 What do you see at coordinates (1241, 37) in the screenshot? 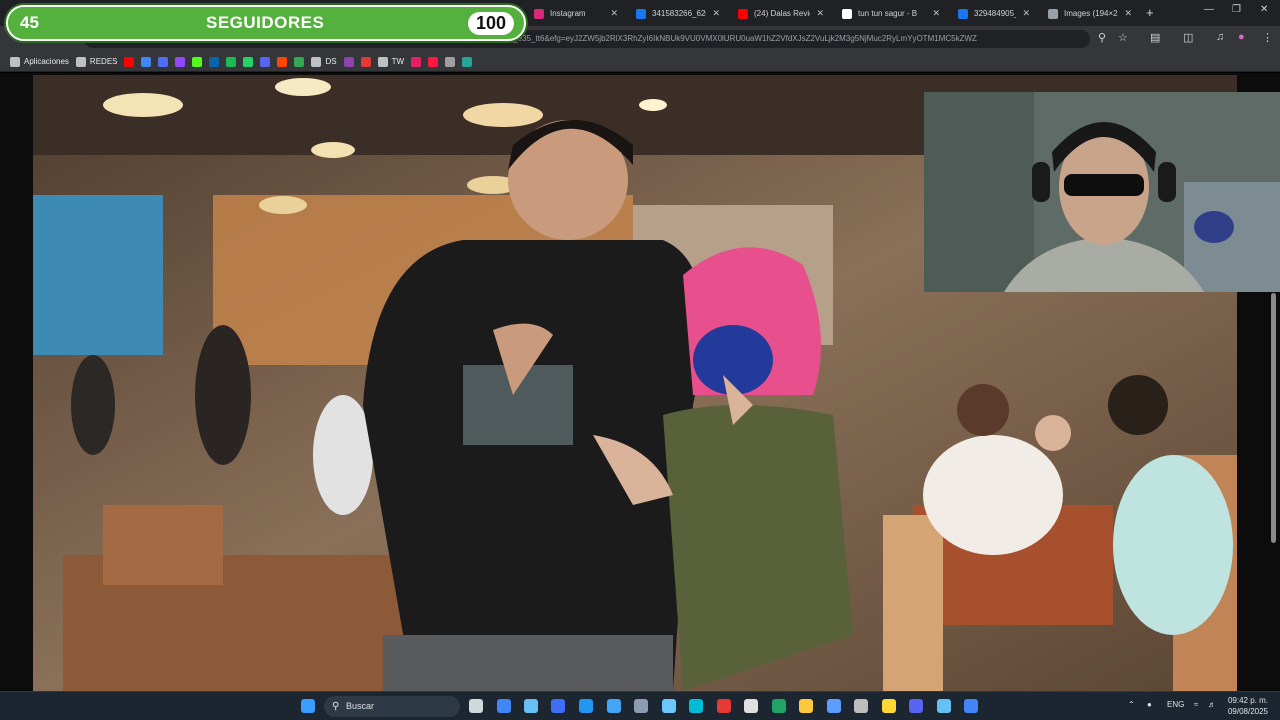
I see `profile-avatar-icon: ●` at bounding box center [1241, 37].